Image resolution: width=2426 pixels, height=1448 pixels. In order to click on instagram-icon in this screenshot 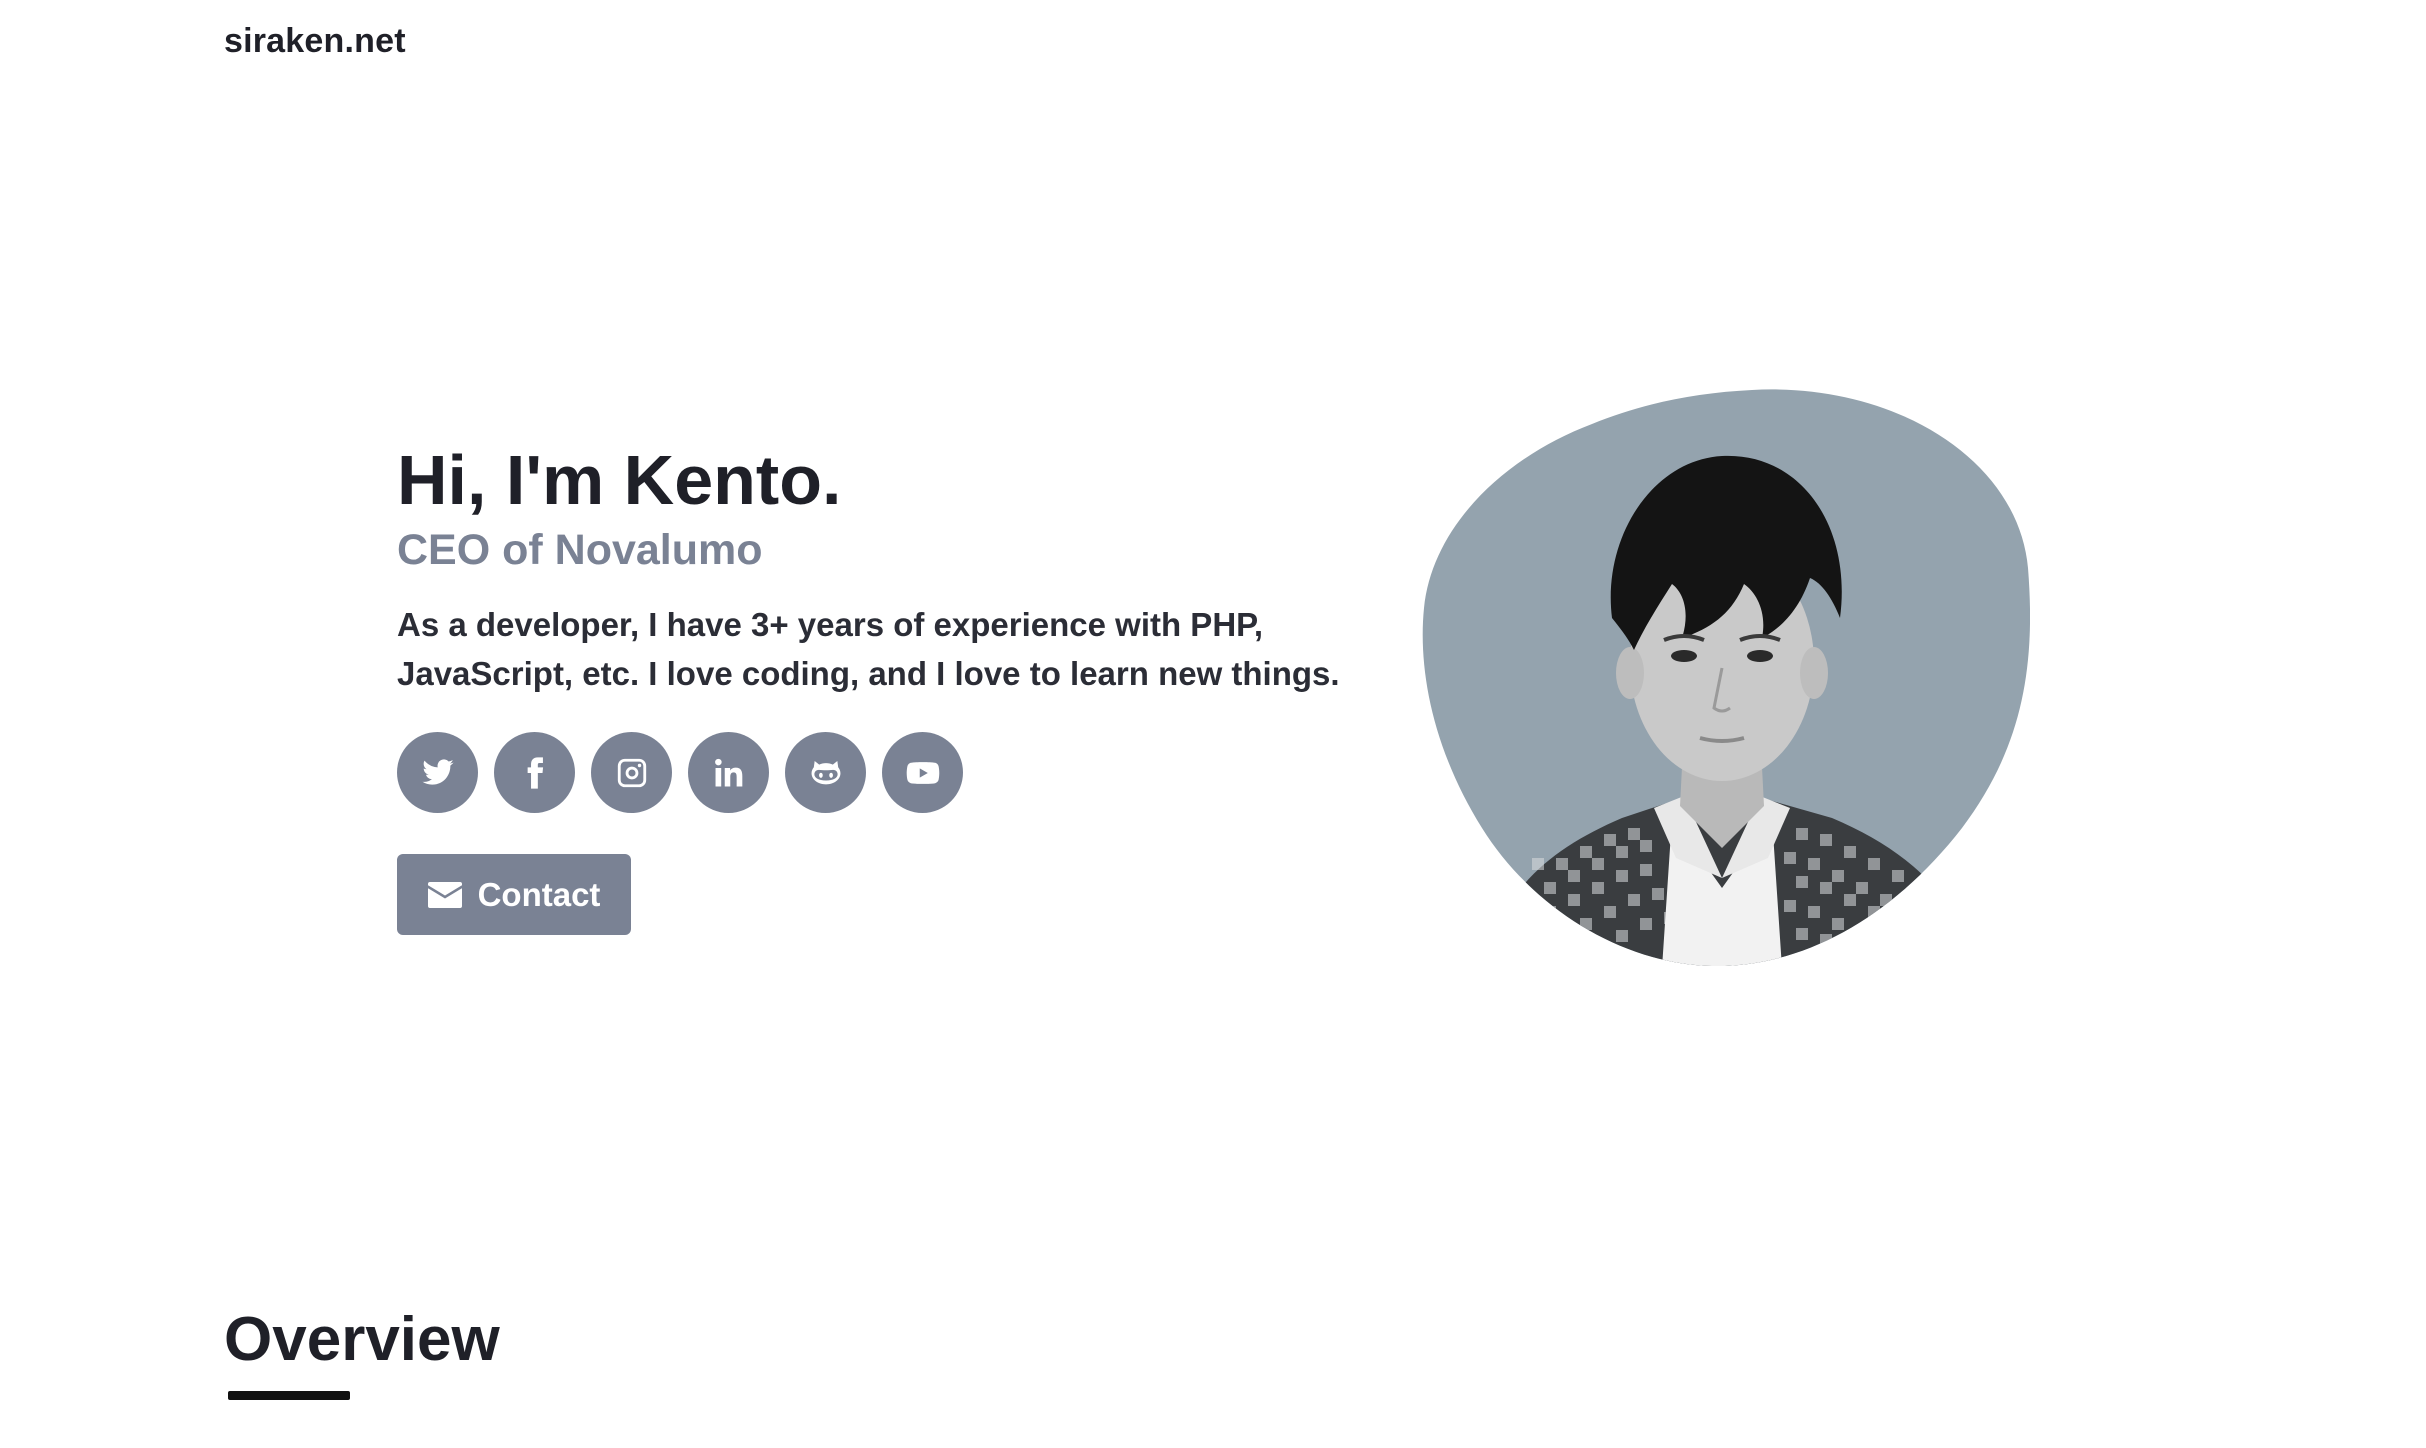, I will do `click(631, 772)`.